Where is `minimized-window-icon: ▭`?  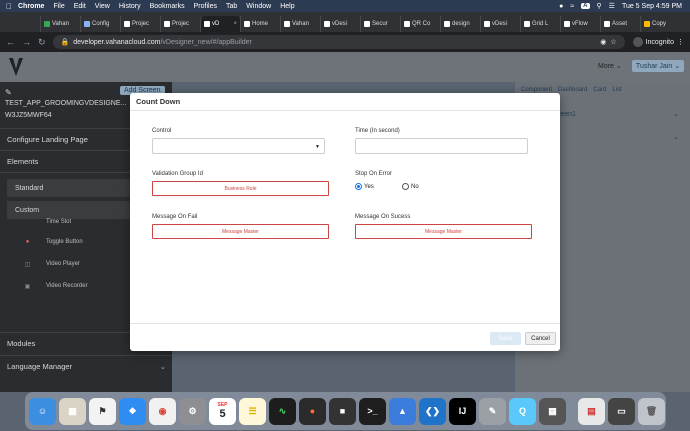 minimized-window-icon: ▭ is located at coordinates (621, 411).